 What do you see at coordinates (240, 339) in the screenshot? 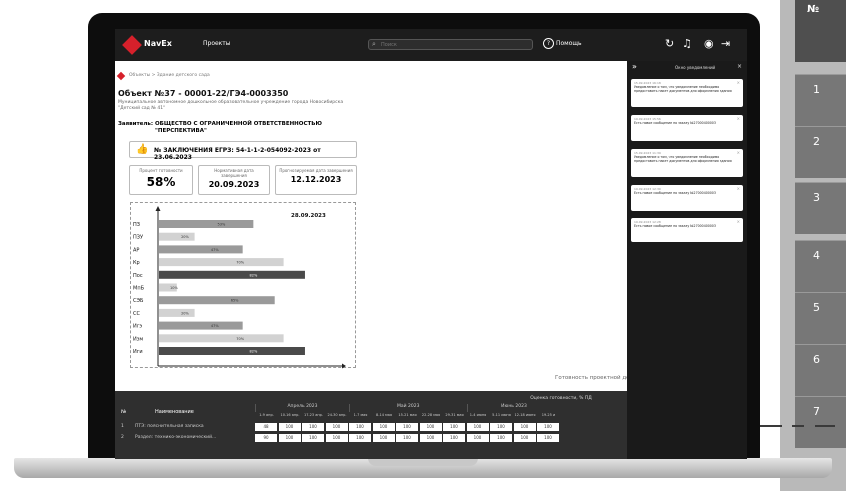
I see `bar-value-label: 70%` at bounding box center [240, 339].